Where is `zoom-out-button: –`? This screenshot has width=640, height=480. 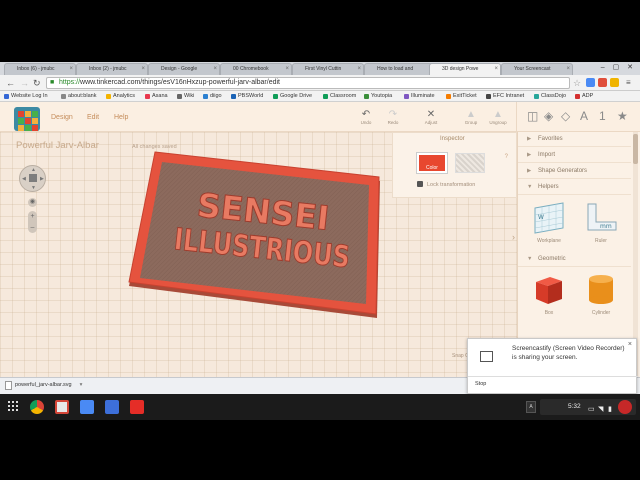 zoom-out-button: – is located at coordinates (32, 227).